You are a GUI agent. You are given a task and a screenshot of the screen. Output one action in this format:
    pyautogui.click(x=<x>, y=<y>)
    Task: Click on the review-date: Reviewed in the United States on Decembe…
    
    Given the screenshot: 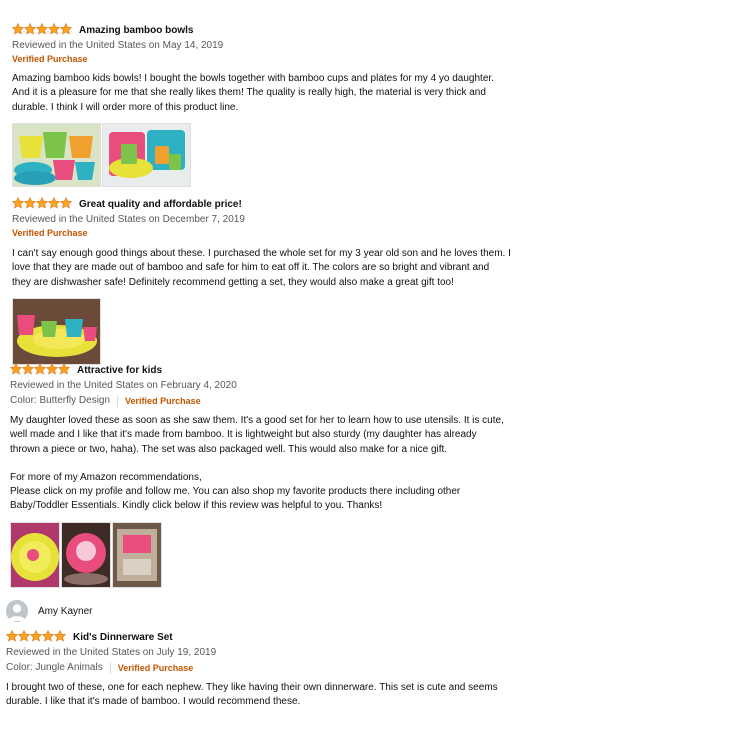 What is the action you would take?
    pyautogui.click(x=128, y=219)
    